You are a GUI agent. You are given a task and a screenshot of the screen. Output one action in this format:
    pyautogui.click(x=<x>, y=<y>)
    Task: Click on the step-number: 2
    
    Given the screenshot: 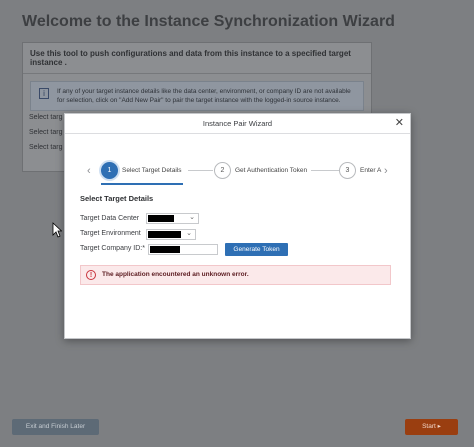 What is the action you would take?
    pyautogui.click(x=222, y=170)
    